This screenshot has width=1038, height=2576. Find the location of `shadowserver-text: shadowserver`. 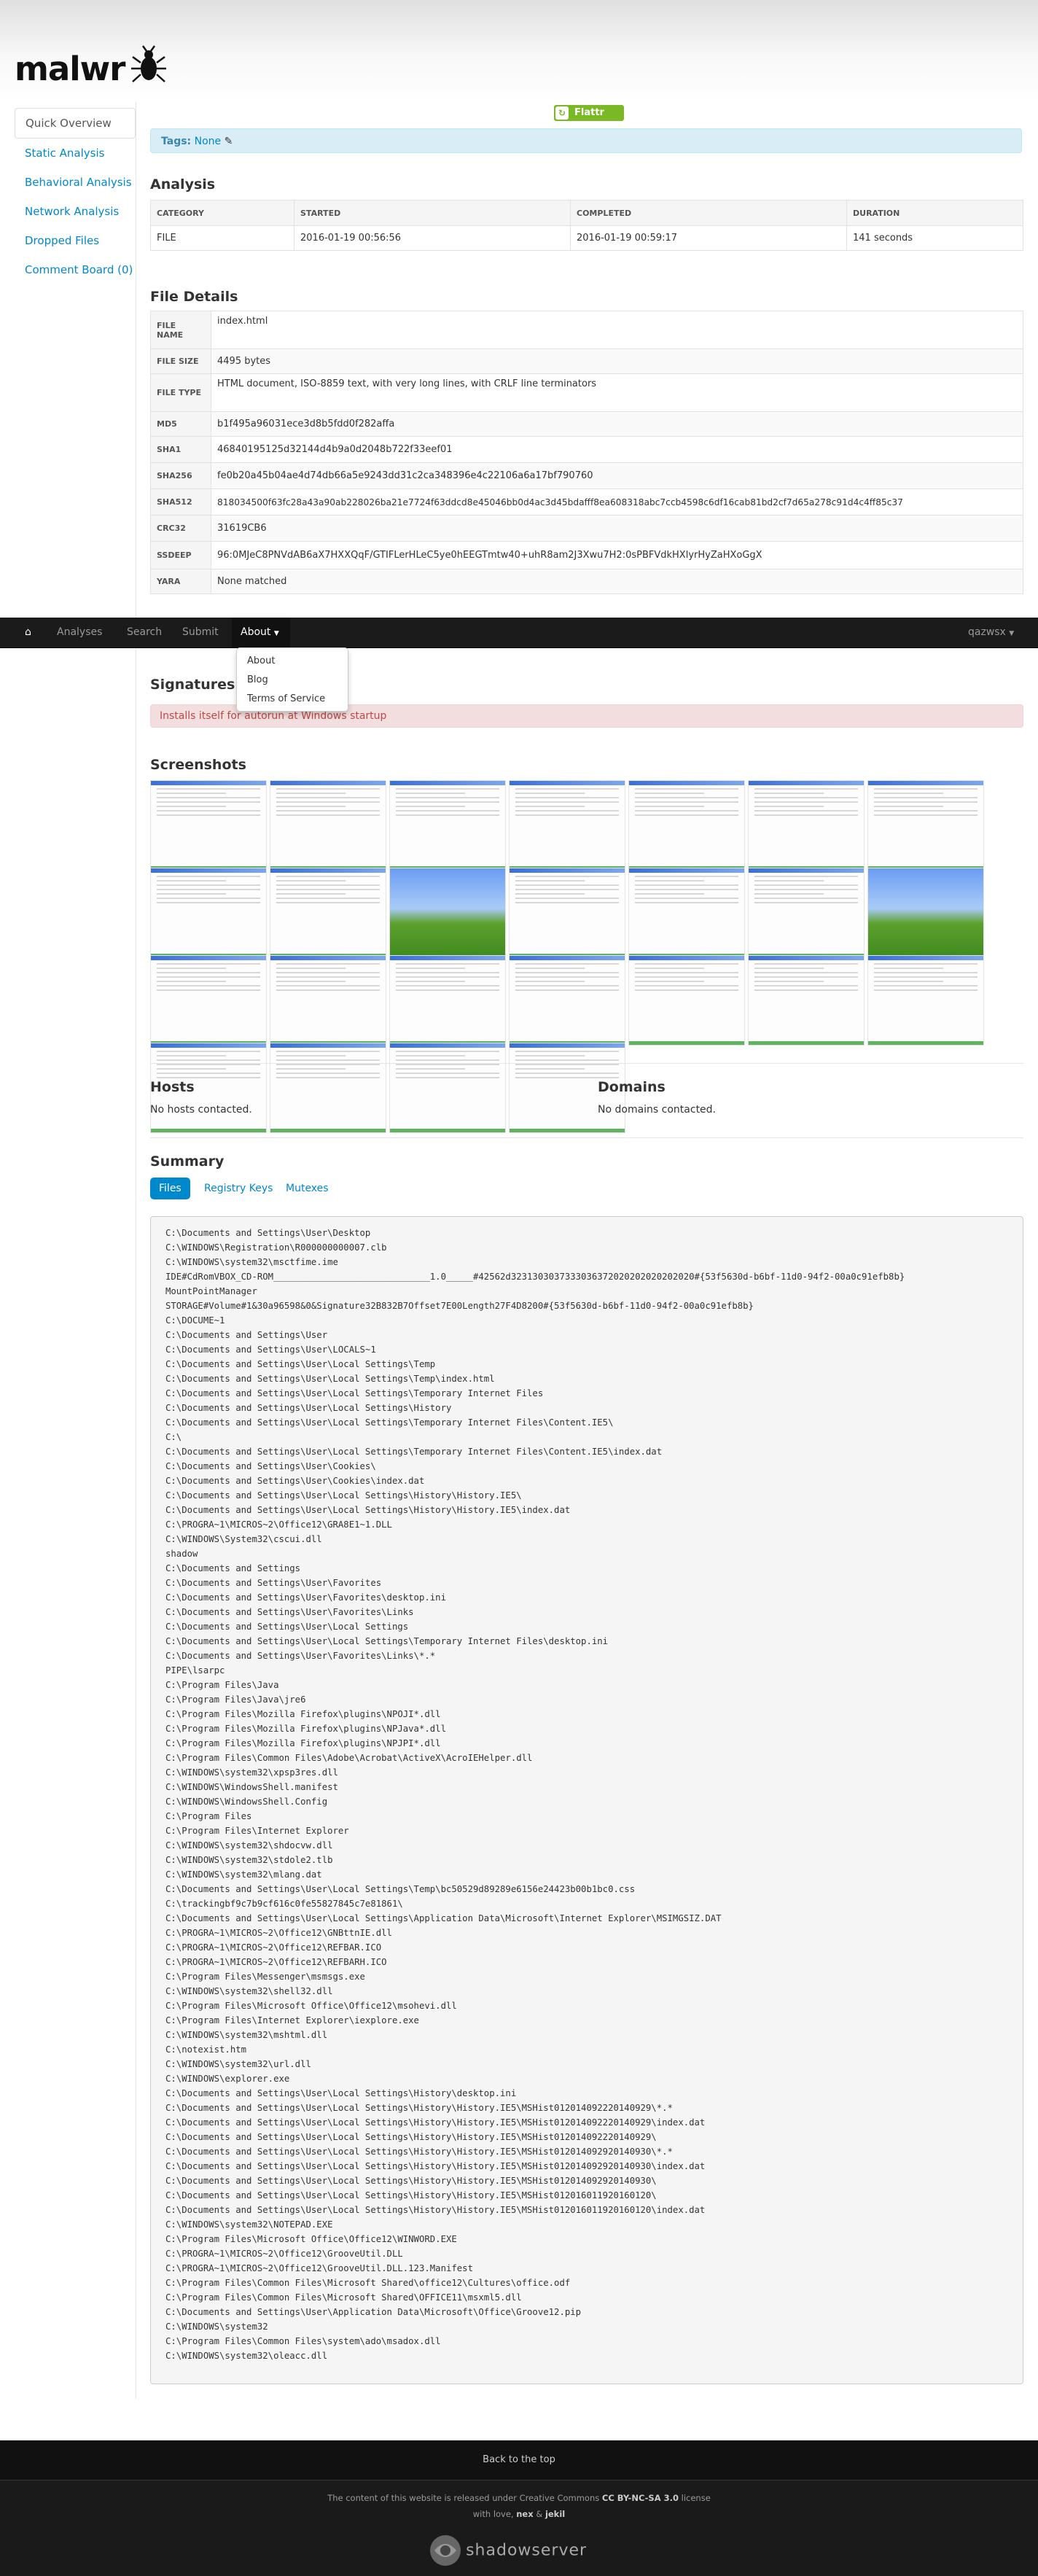

shadowserver-text: shadowserver is located at coordinates (527, 2550).